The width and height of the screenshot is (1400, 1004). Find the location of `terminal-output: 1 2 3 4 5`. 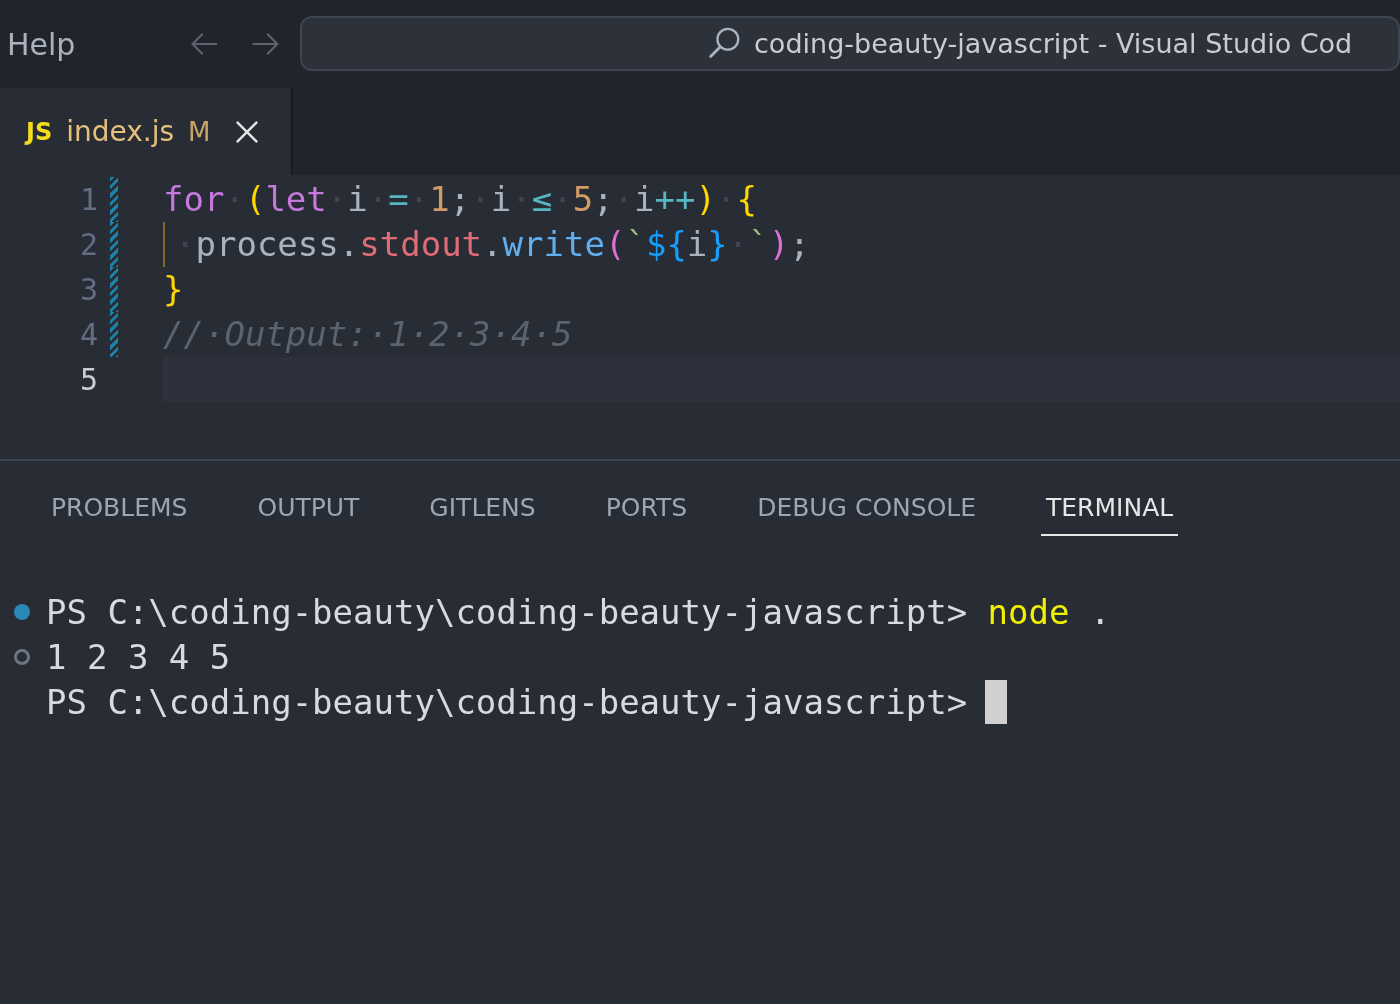

terminal-output: 1 2 3 4 5 is located at coordinates (138, 656).